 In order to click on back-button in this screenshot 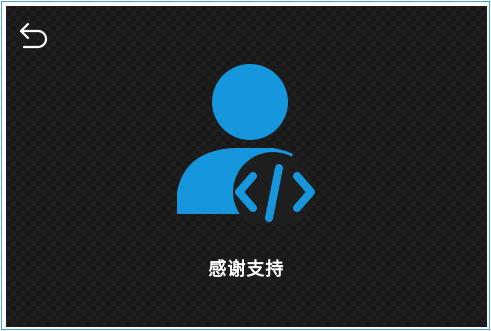, I will do `click(33, 35)`.